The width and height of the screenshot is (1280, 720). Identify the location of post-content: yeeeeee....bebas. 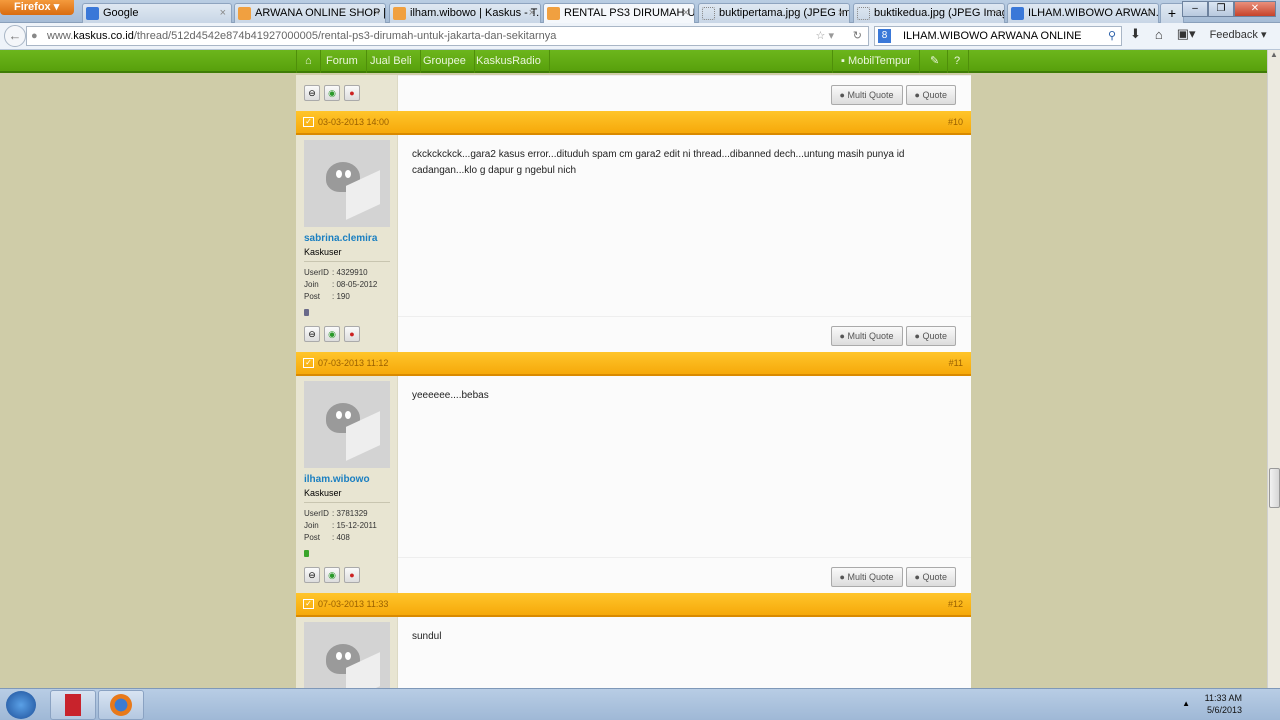
(684, 466).